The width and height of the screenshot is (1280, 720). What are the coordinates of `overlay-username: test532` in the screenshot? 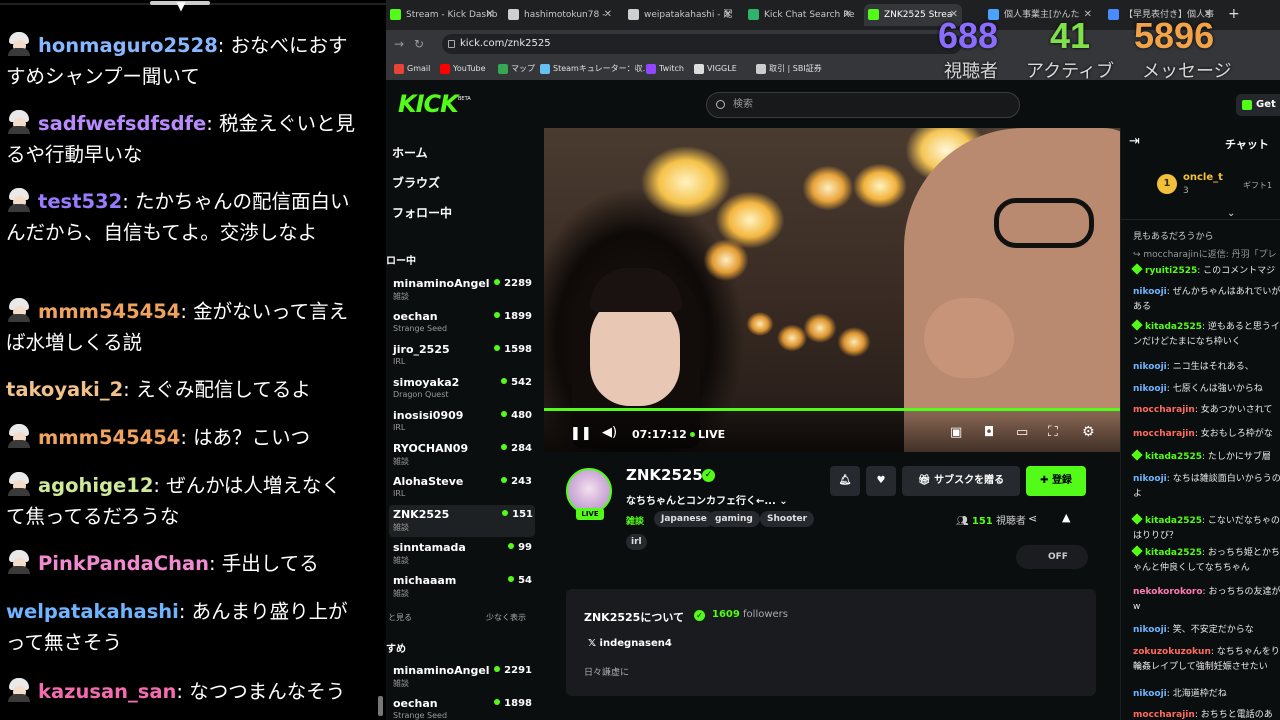 It's located at (80, 201).